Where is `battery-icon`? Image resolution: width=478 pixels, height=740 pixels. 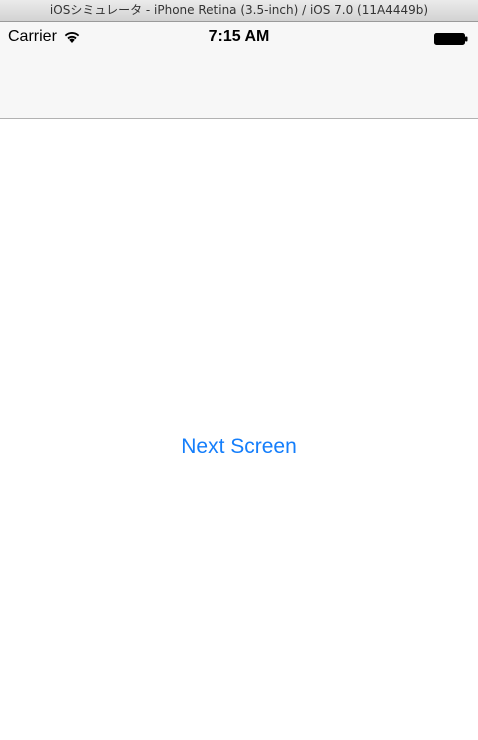 battery-icon is located at coordinates (451, 38).